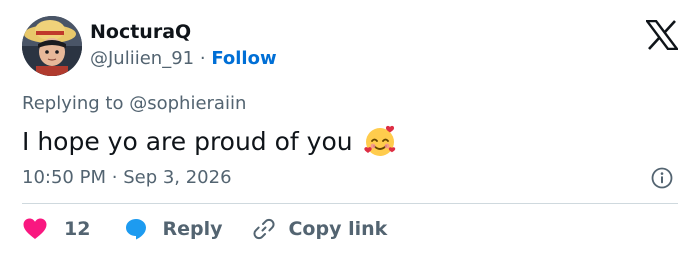  Describe the element at coordinates (379, 140) in the screenshot. I see `smiling-face-with-hearts-icon` at that location.